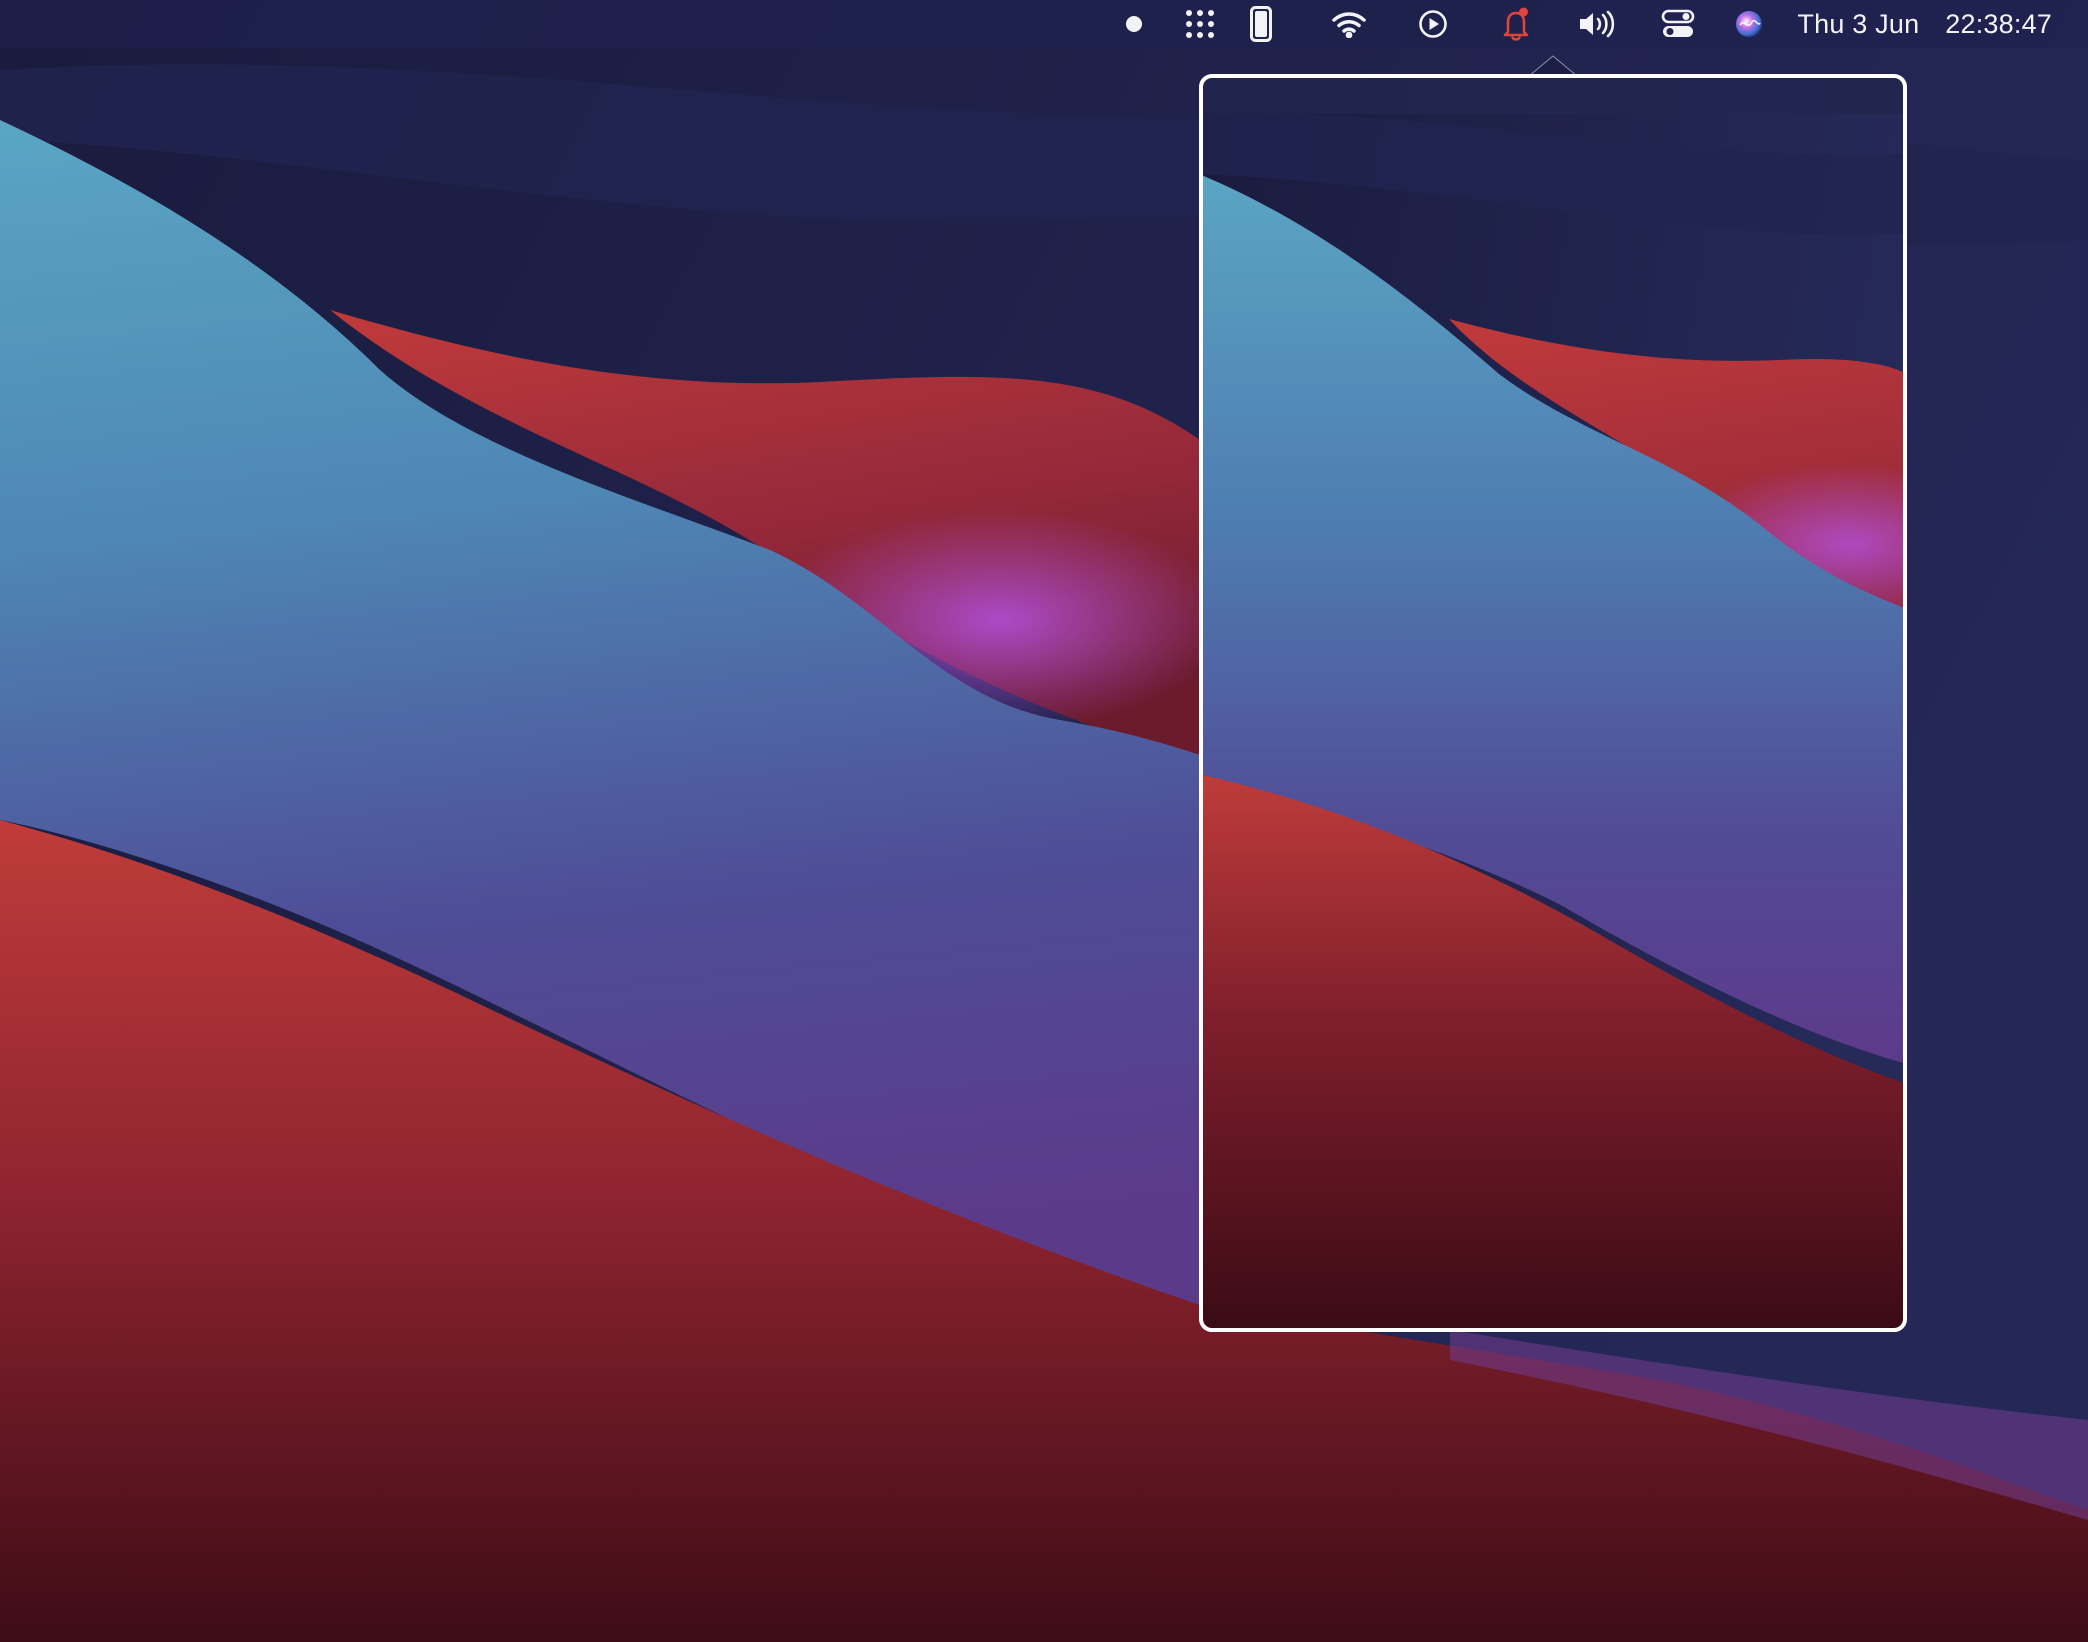  I want to click on phone-icon, so click(1261, 24).